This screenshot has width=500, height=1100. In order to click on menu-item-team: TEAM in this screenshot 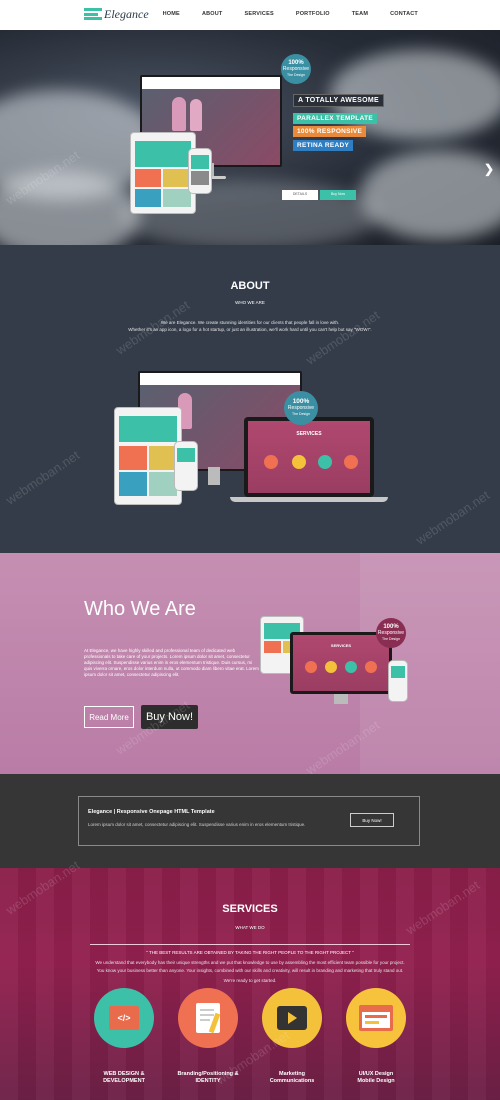, I will do `click(360, 14)`.